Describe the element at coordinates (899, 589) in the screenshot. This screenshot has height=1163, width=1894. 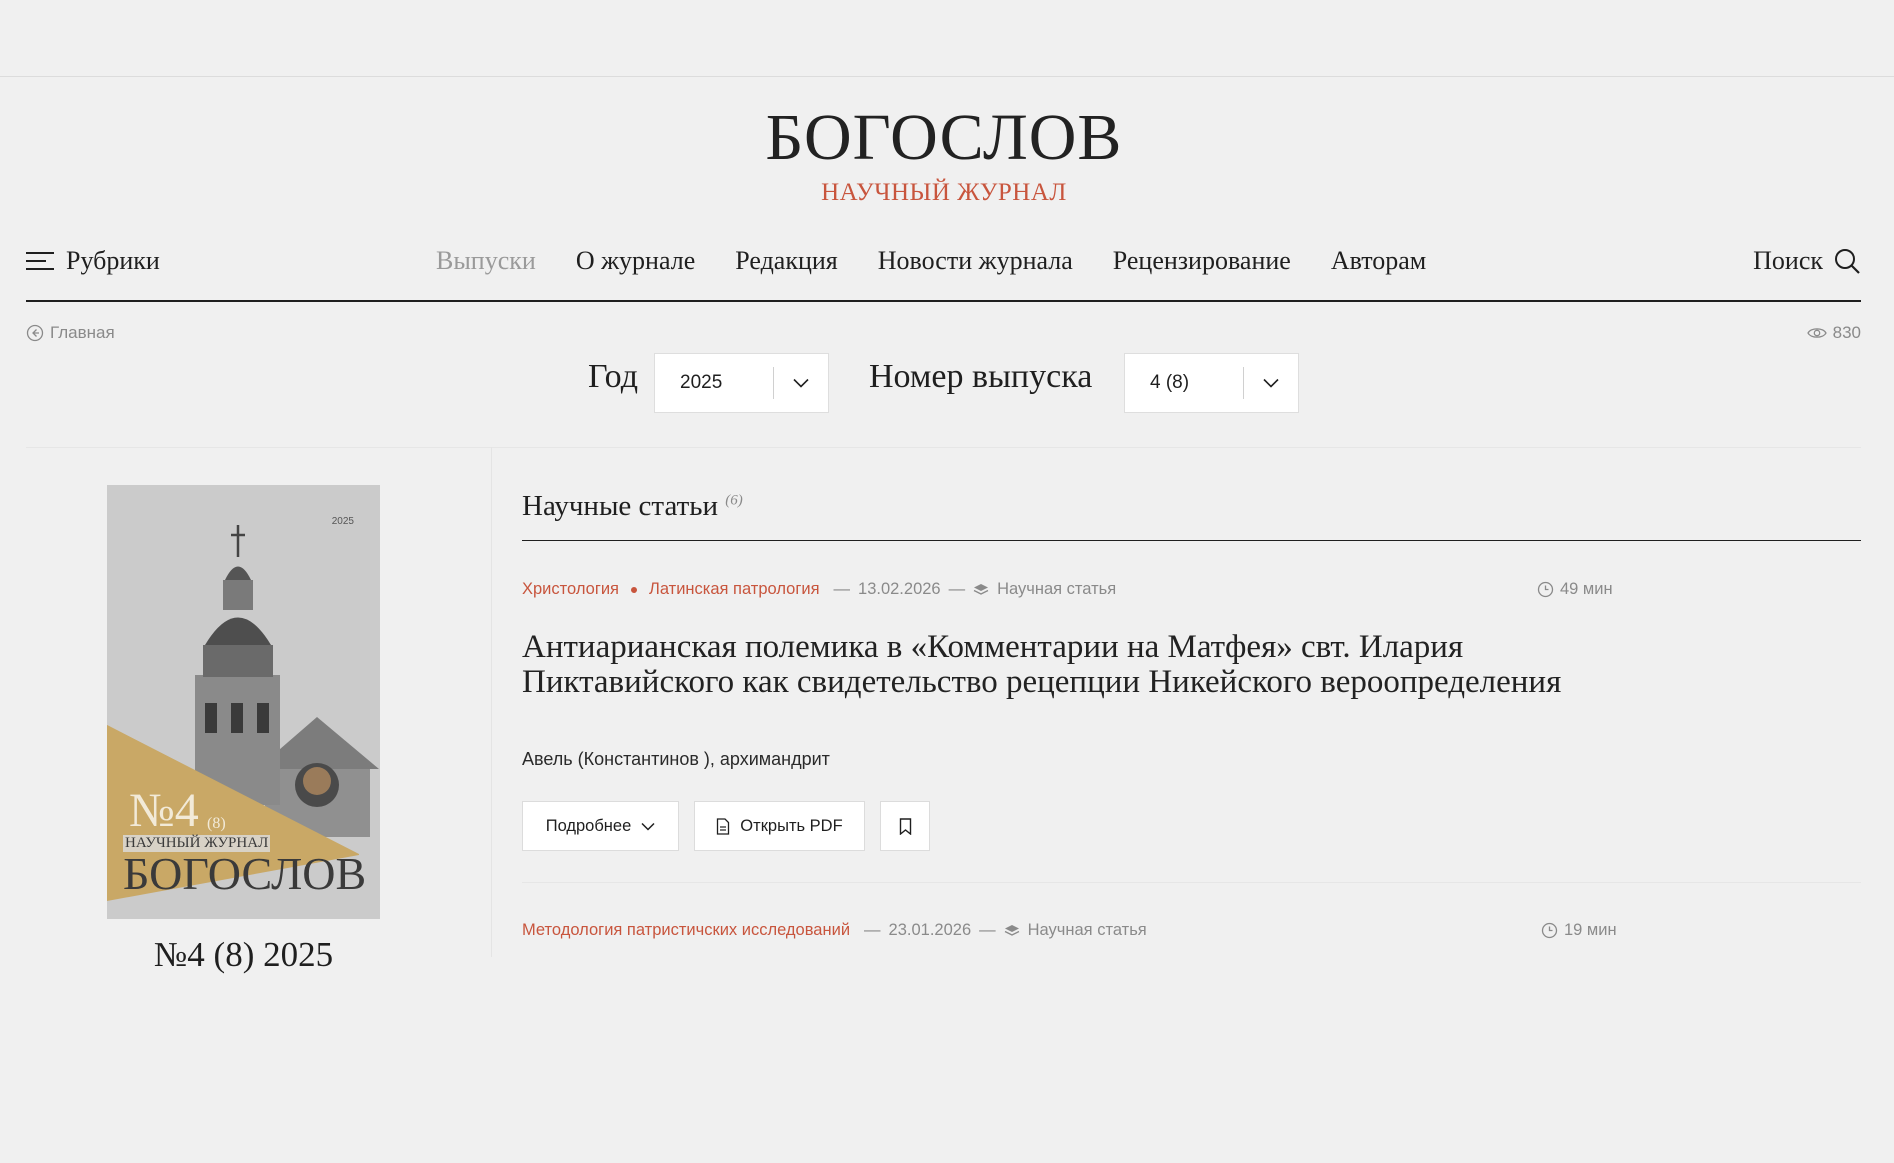
I see `article-date: 13.02.2026` at that location.